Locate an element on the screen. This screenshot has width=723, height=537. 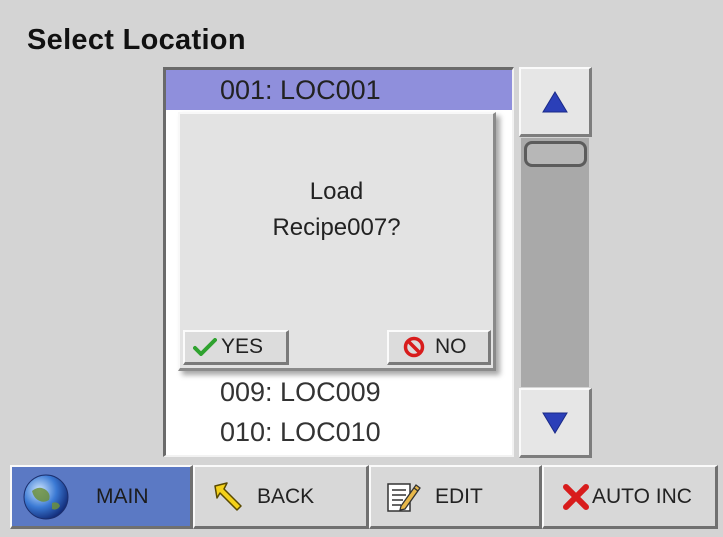
edit-button-label: EDIT is located at coordinates (459, 496).